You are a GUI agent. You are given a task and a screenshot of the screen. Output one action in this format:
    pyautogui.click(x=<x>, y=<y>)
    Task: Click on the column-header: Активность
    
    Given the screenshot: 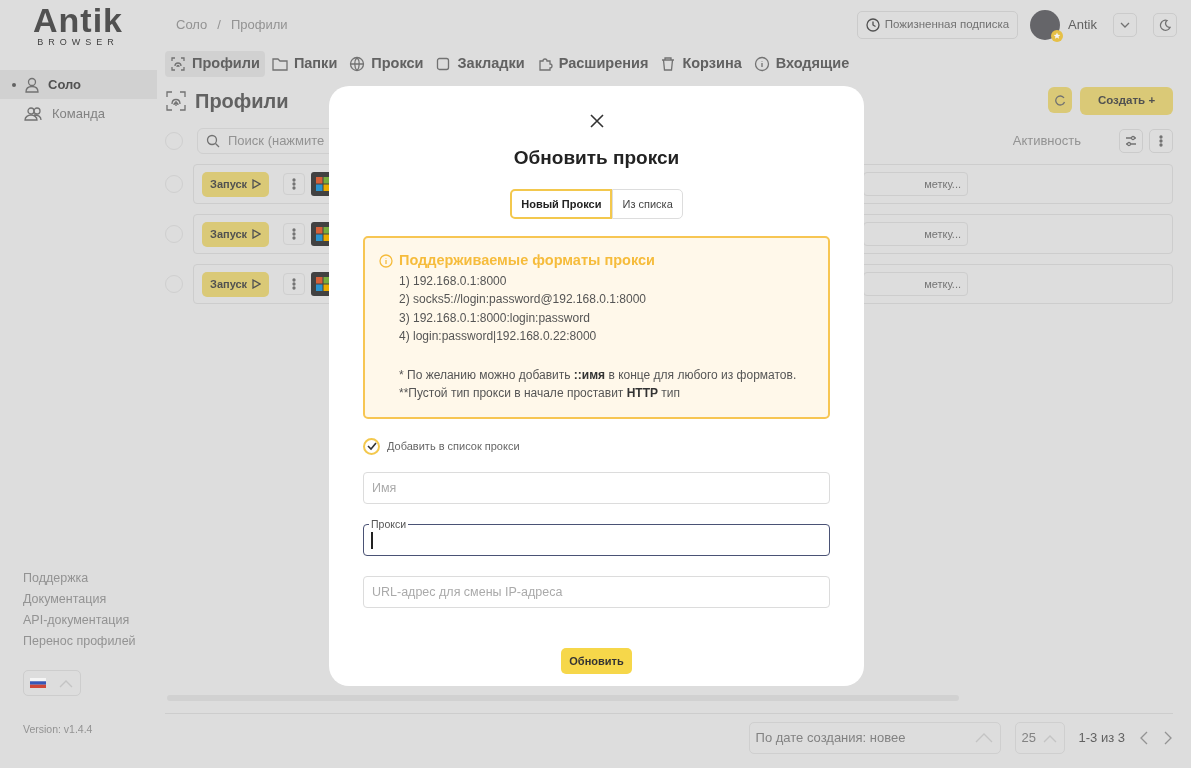 What is the action you would take?
    pyautogui.click(x=1046, y=141)
    